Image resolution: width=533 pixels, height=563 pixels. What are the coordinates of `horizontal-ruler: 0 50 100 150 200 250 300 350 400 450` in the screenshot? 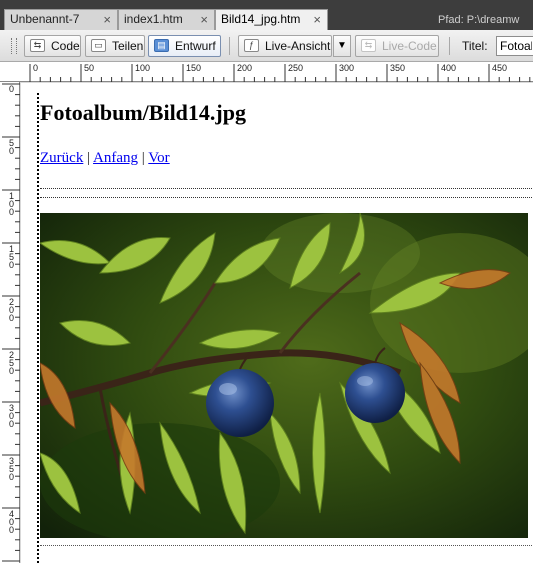 It's located at (266, 72).